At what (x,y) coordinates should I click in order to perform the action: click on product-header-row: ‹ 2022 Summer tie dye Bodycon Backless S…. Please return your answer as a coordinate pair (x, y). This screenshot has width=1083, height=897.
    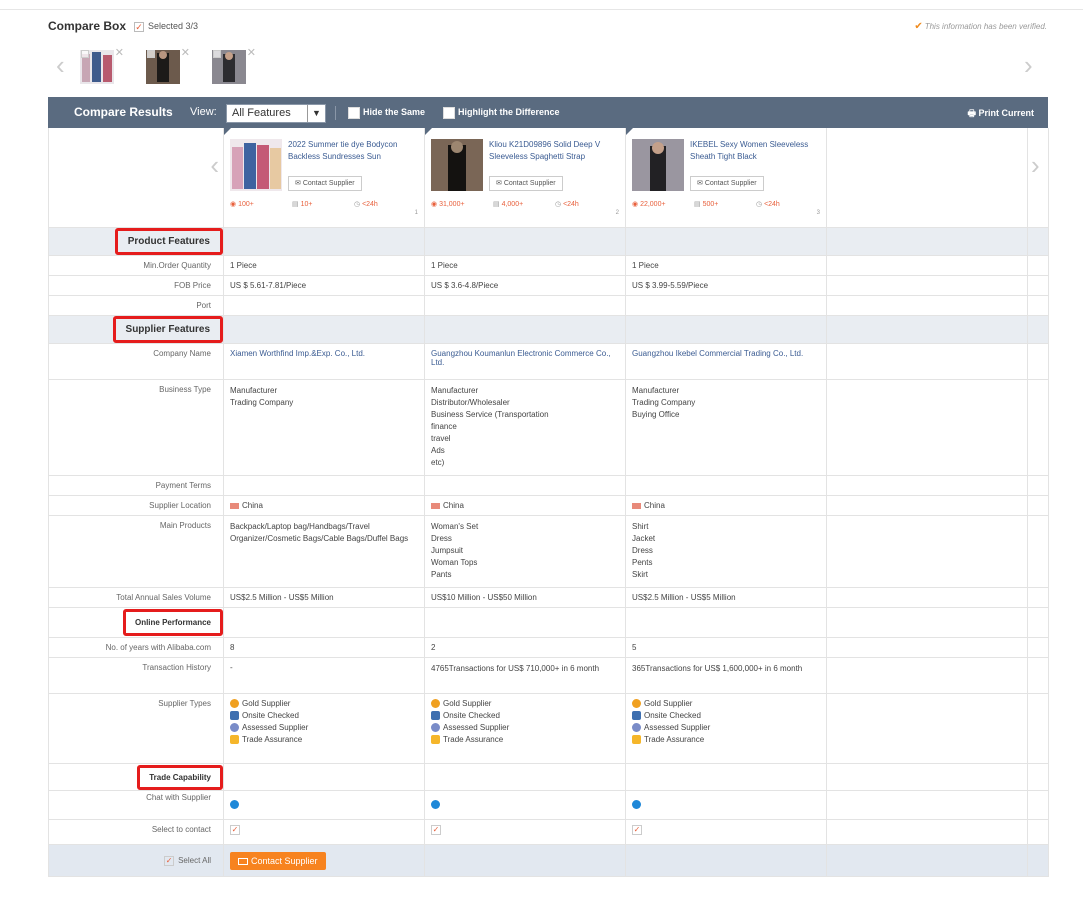
    Looking at the image, I should click on (548, 178).